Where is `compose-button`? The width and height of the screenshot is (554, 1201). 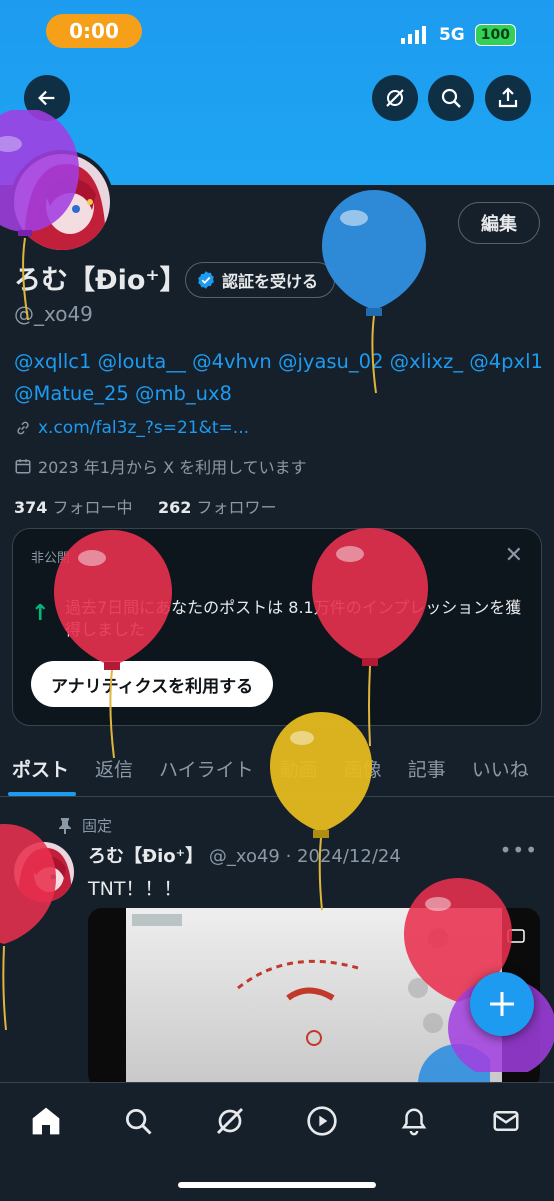
compose-button is located at coordinates (502, 1004).